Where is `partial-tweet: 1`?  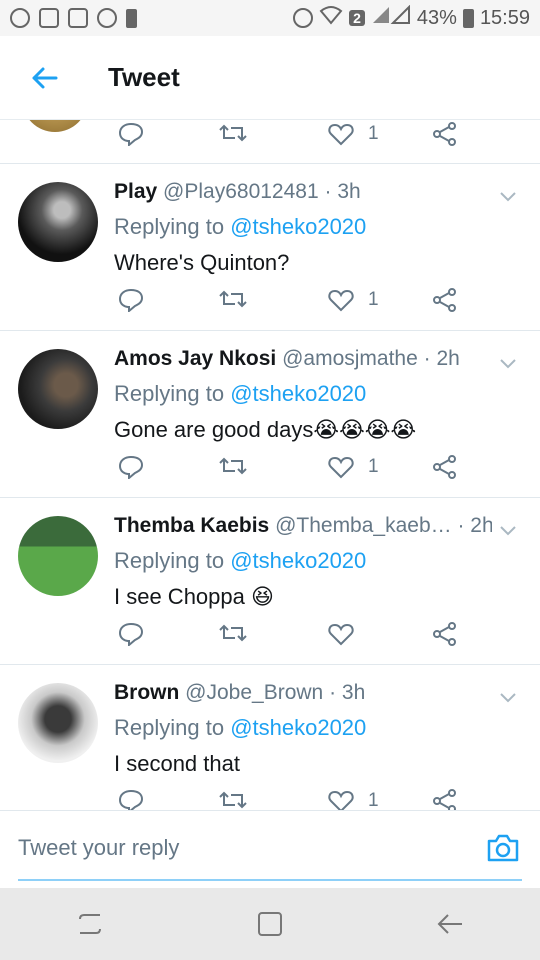
partial-tweet: 1 is located at coordinates (270, 142).